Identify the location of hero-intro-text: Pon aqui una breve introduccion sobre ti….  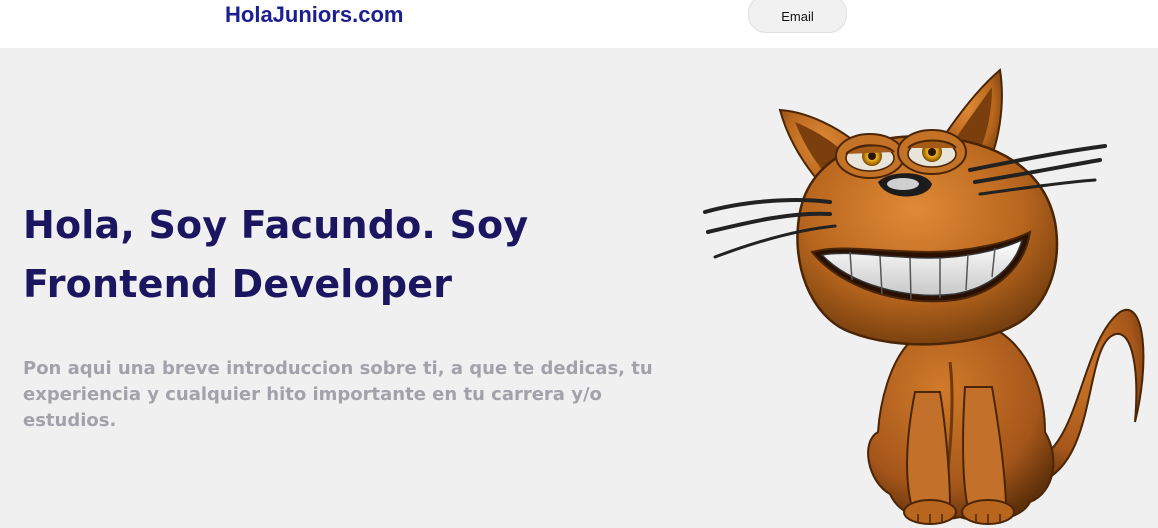
(338, 394).